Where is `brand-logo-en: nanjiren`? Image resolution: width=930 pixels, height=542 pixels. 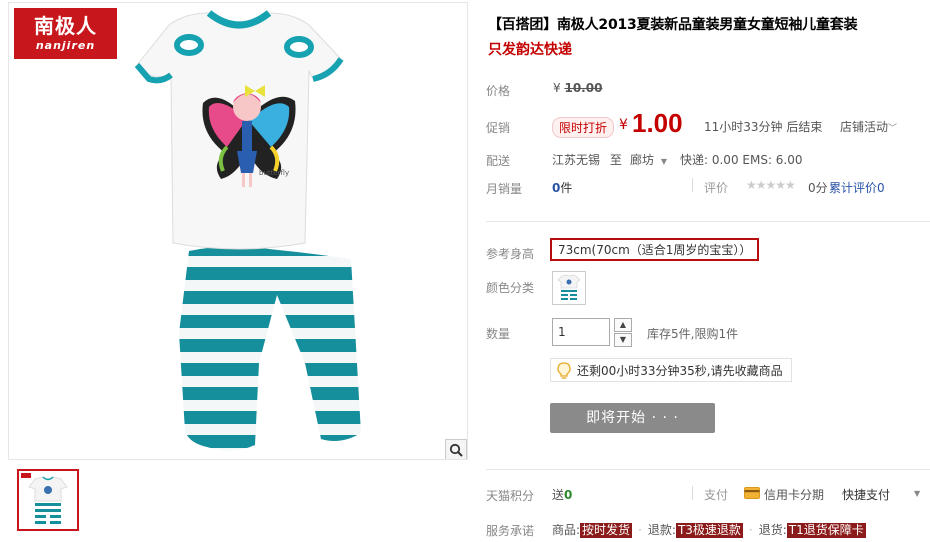 brand-logo-en: nanjiren is located at coordinates (65, 45).